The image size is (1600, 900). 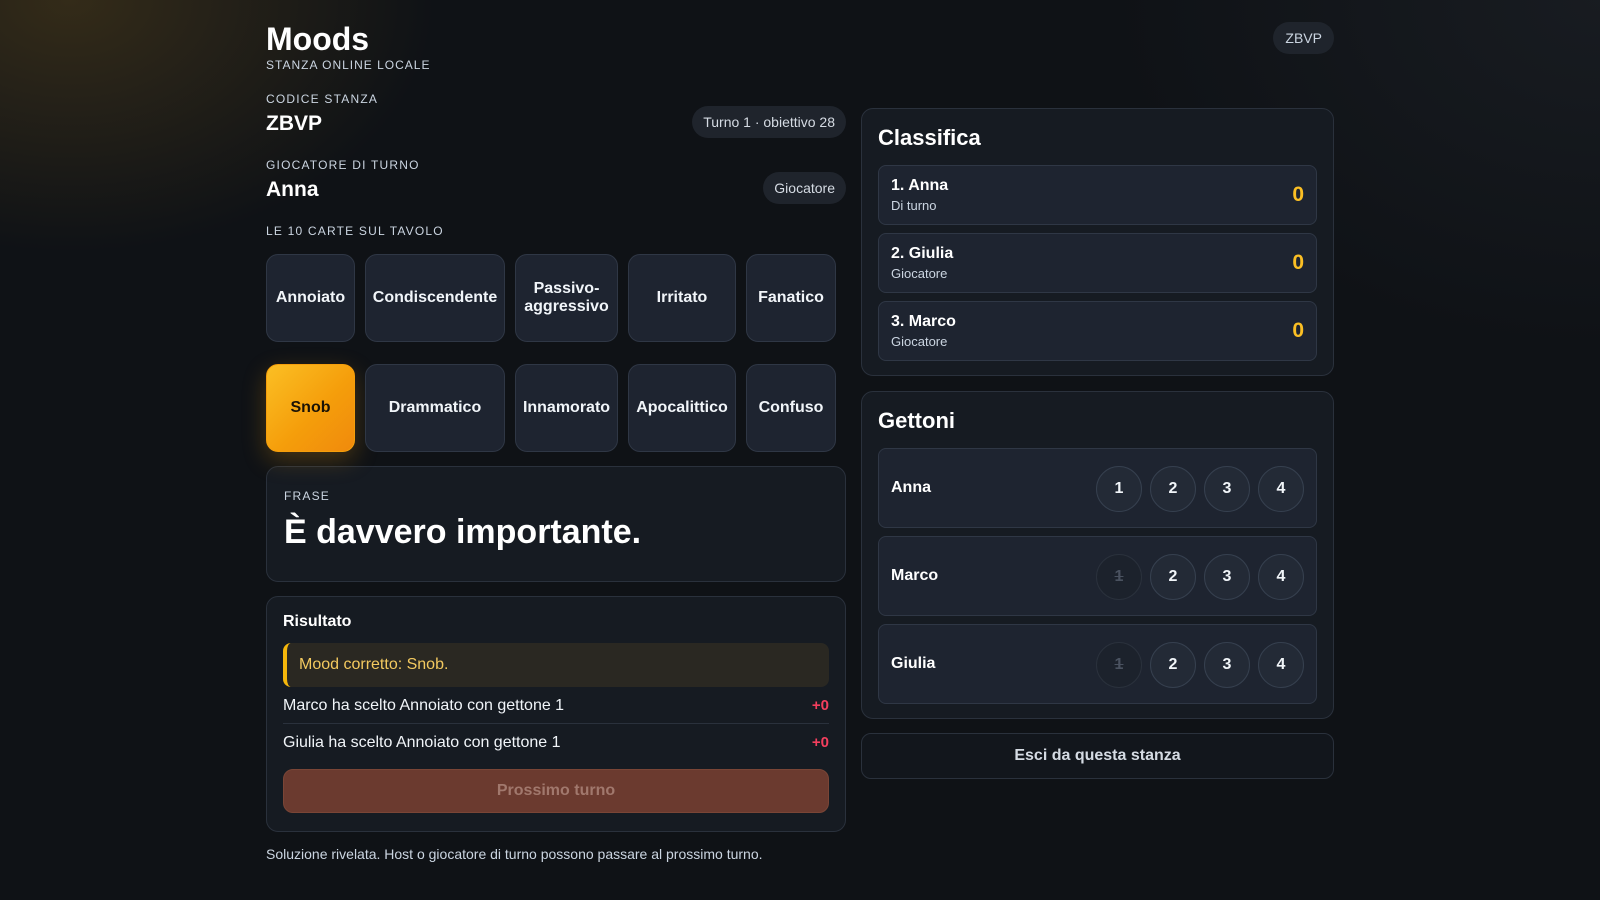 I want to click on tokens-title: Gettoni, so click(x=916, y=420).